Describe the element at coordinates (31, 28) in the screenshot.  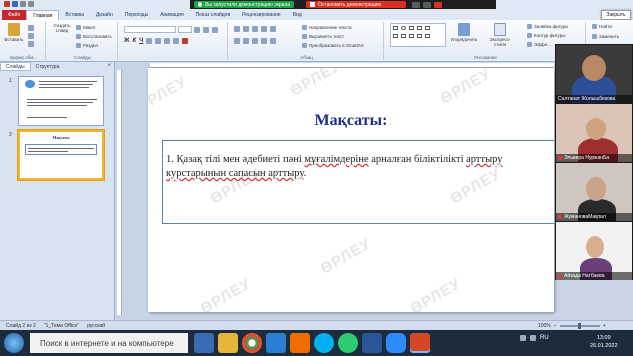
I see `cut-icon` at that location.